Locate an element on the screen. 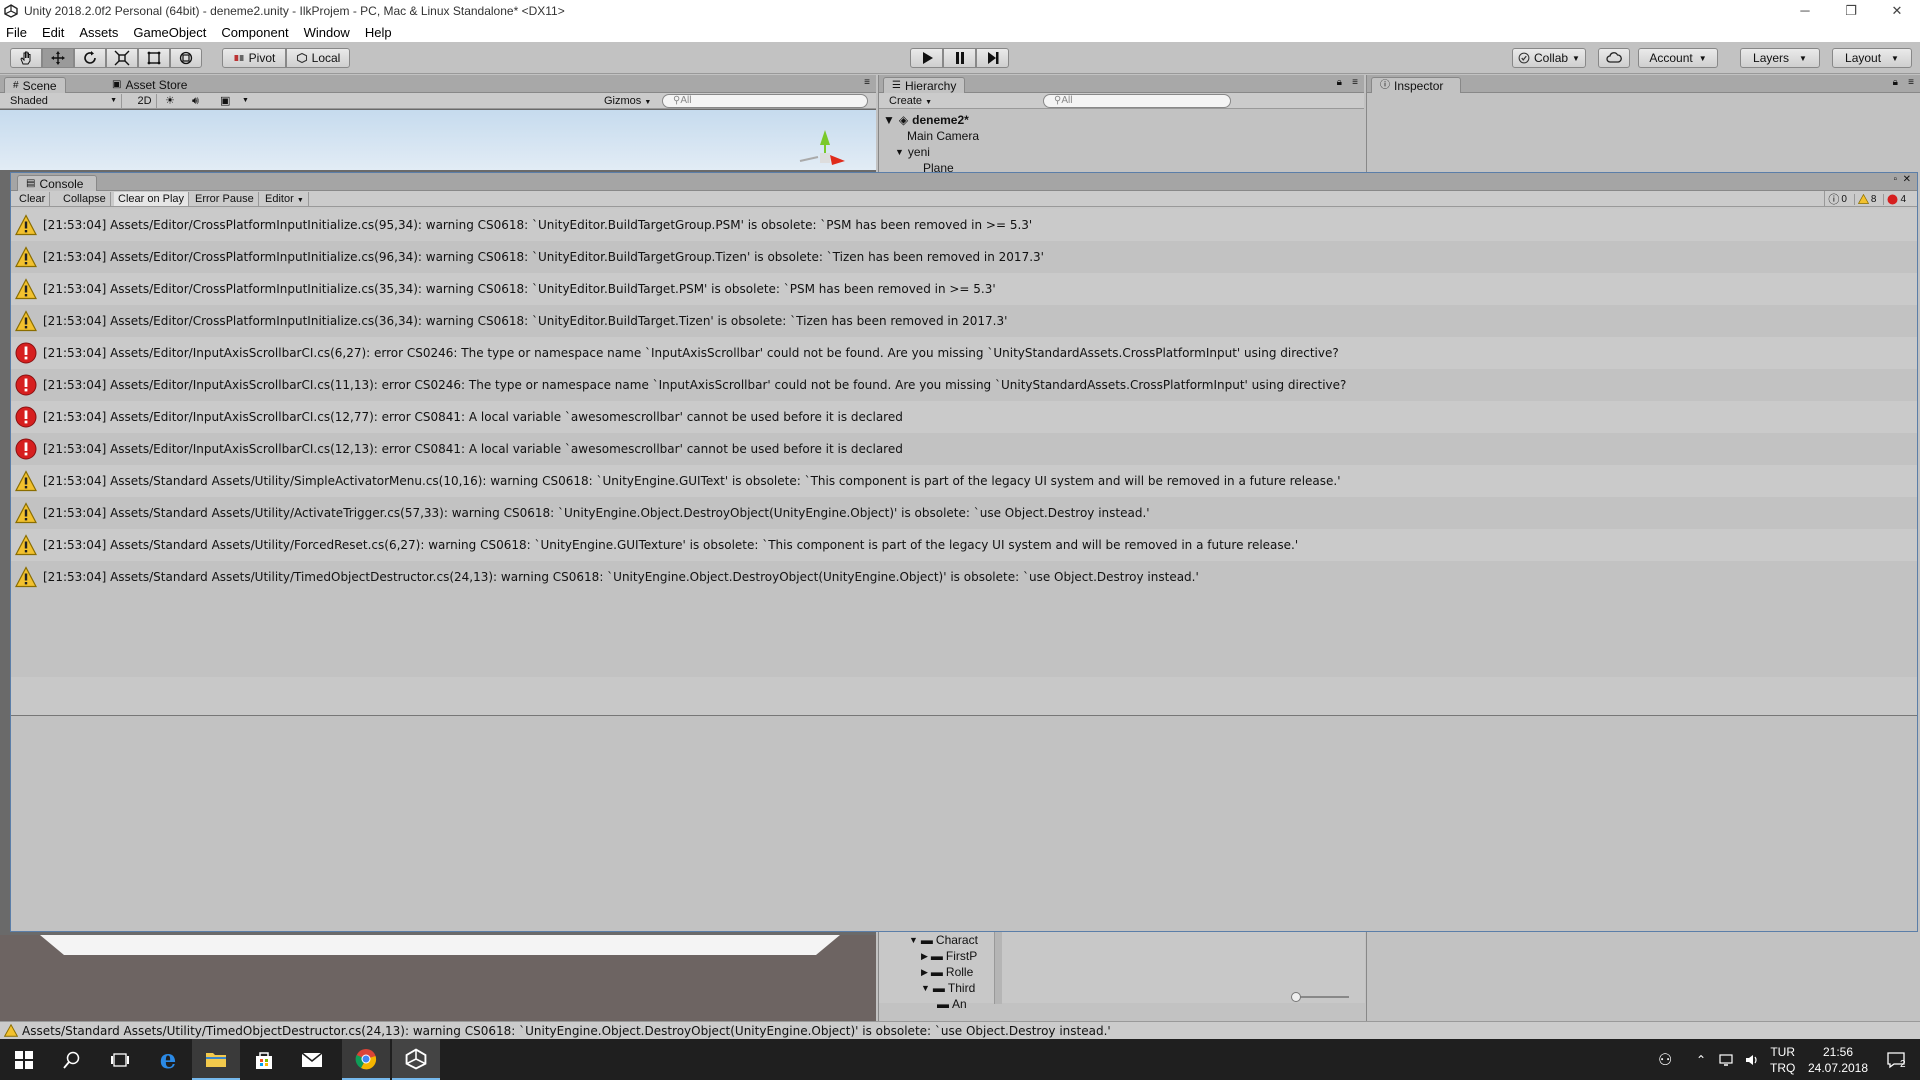 The height and width of the screenshot is (1080, 1920). close-button: ✕ is located at coordinates (1897, 11).